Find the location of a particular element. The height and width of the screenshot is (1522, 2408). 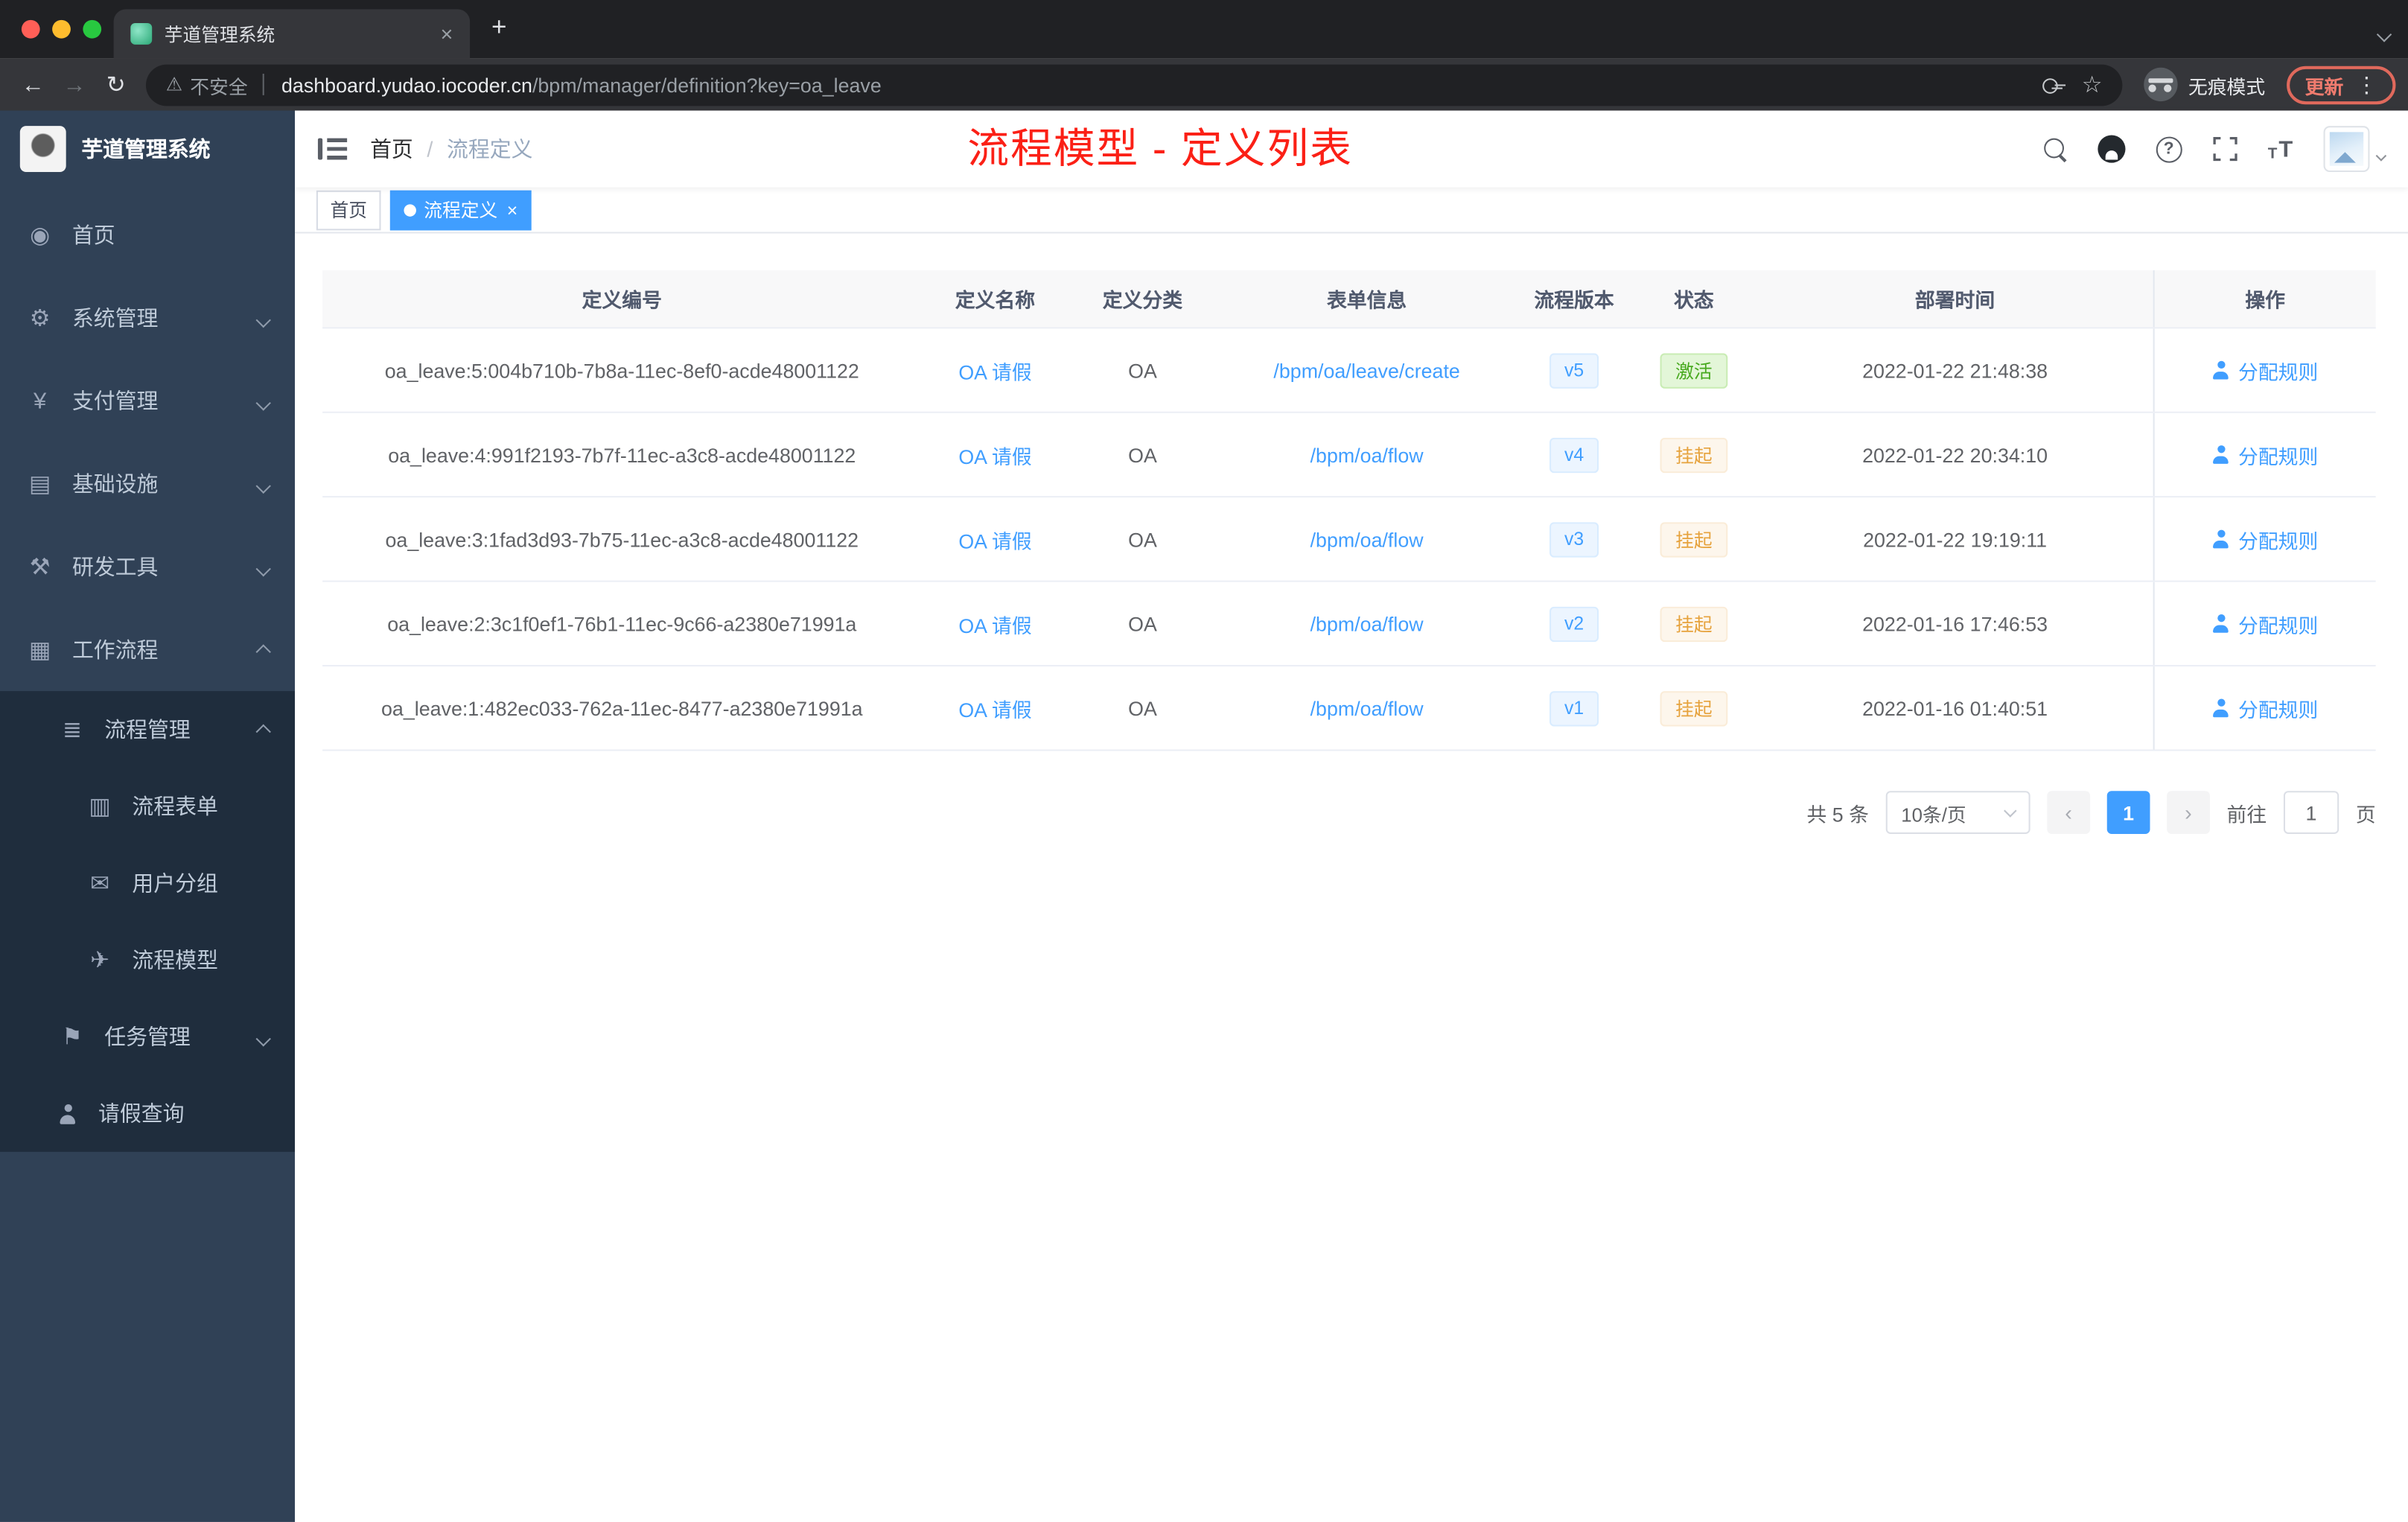

col-deploy-time: 部署时间 is located at coordinates (1954, 300).